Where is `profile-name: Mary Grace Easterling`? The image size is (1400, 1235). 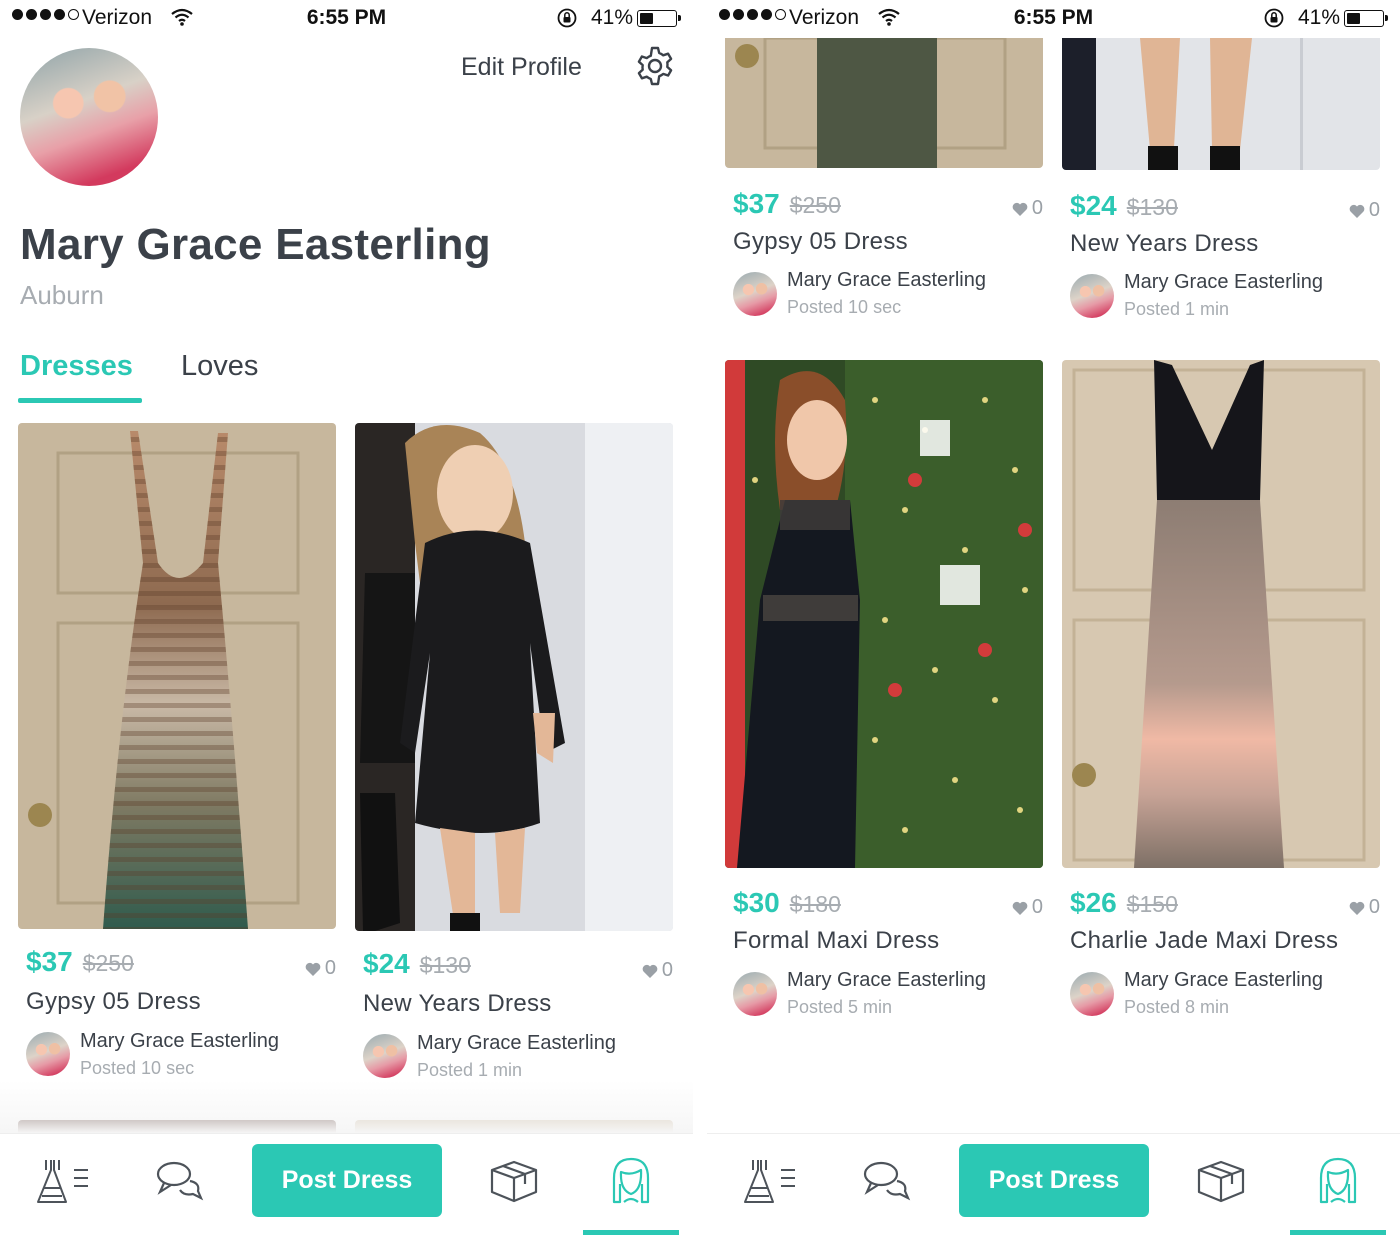 profile-name: Mary Grace Easterling is located at coordinates (255, 244).